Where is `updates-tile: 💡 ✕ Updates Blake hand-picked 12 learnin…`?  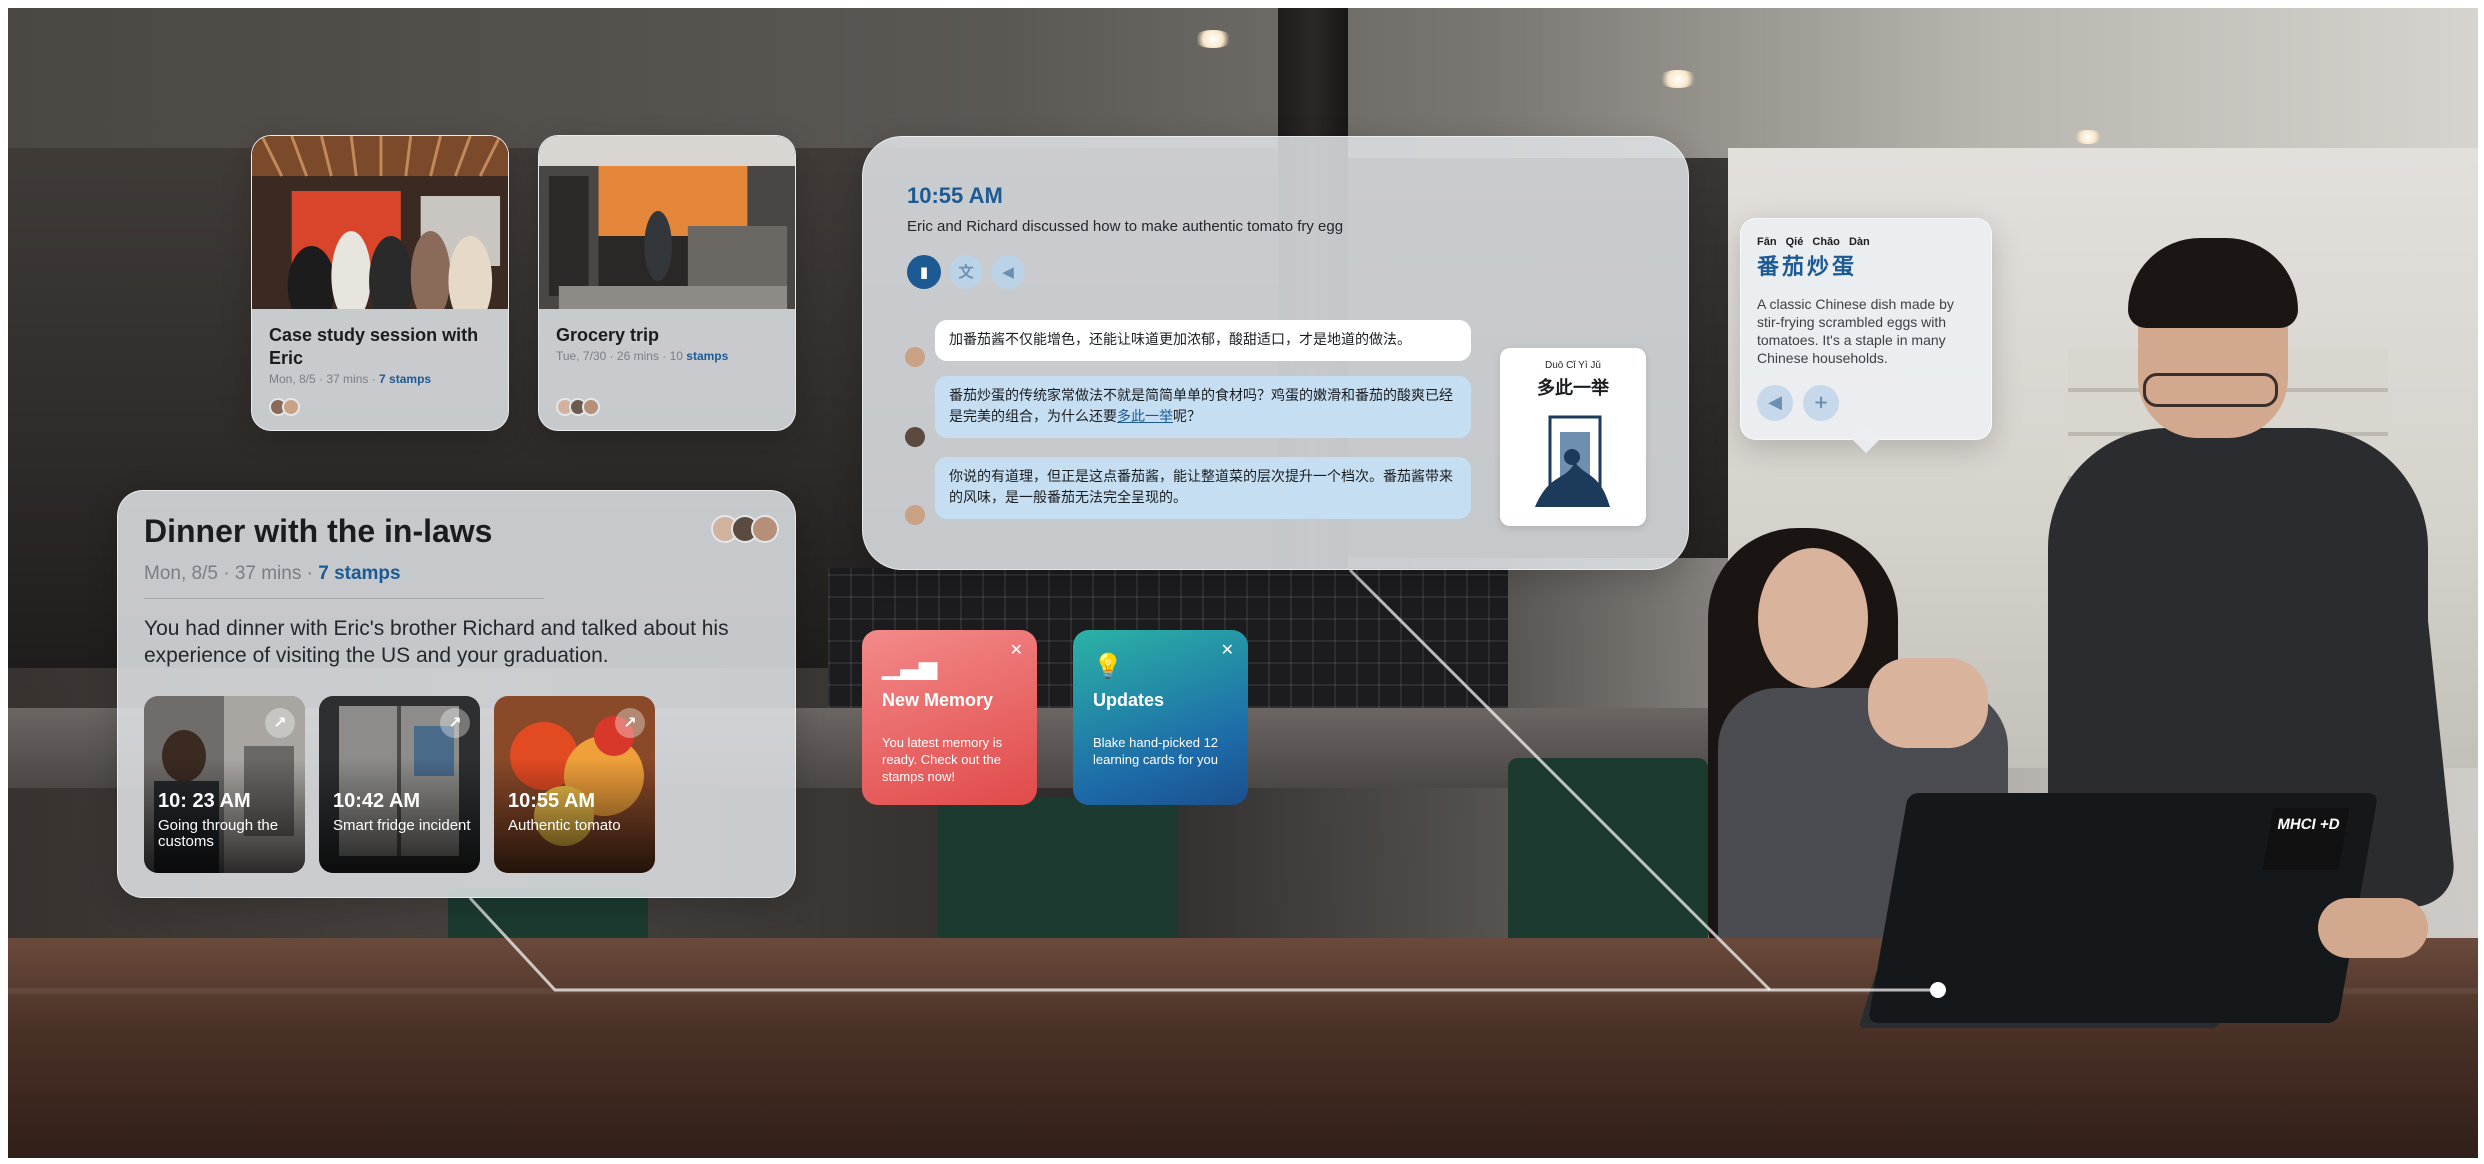 updates-tile: 💡 ✕ Updates Blake hand-picked 12 learnin… is located at coordinates (1160, 717).